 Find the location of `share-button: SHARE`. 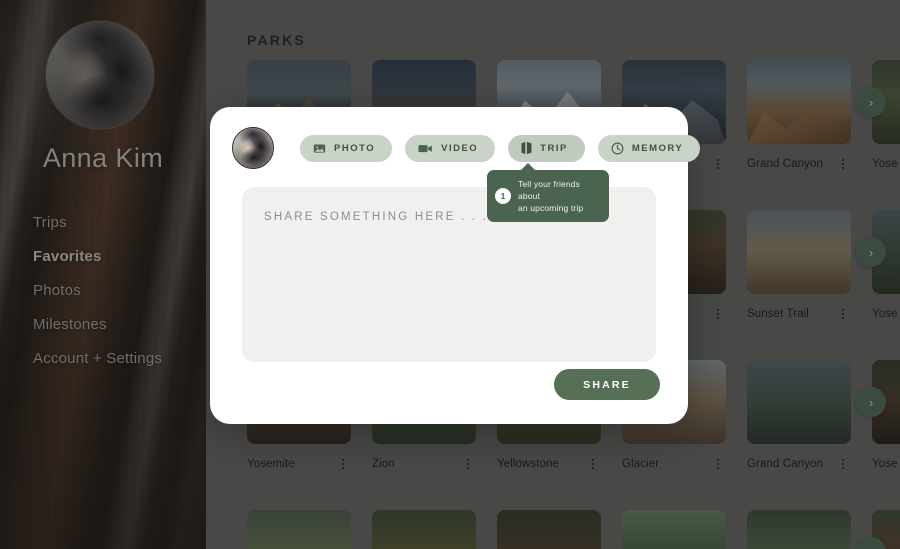

share-button: SHARE is located at coordinates (607, 384).